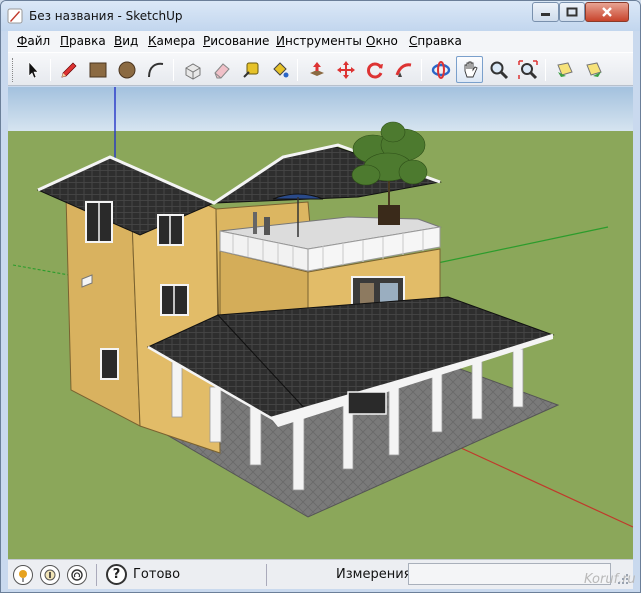 The height and width of the screenshot is (593, 641). What do you see at coordinates (236, 41) in the screenshot?
I see `menu-draw: Рисование` at bounding box center [236, 41].